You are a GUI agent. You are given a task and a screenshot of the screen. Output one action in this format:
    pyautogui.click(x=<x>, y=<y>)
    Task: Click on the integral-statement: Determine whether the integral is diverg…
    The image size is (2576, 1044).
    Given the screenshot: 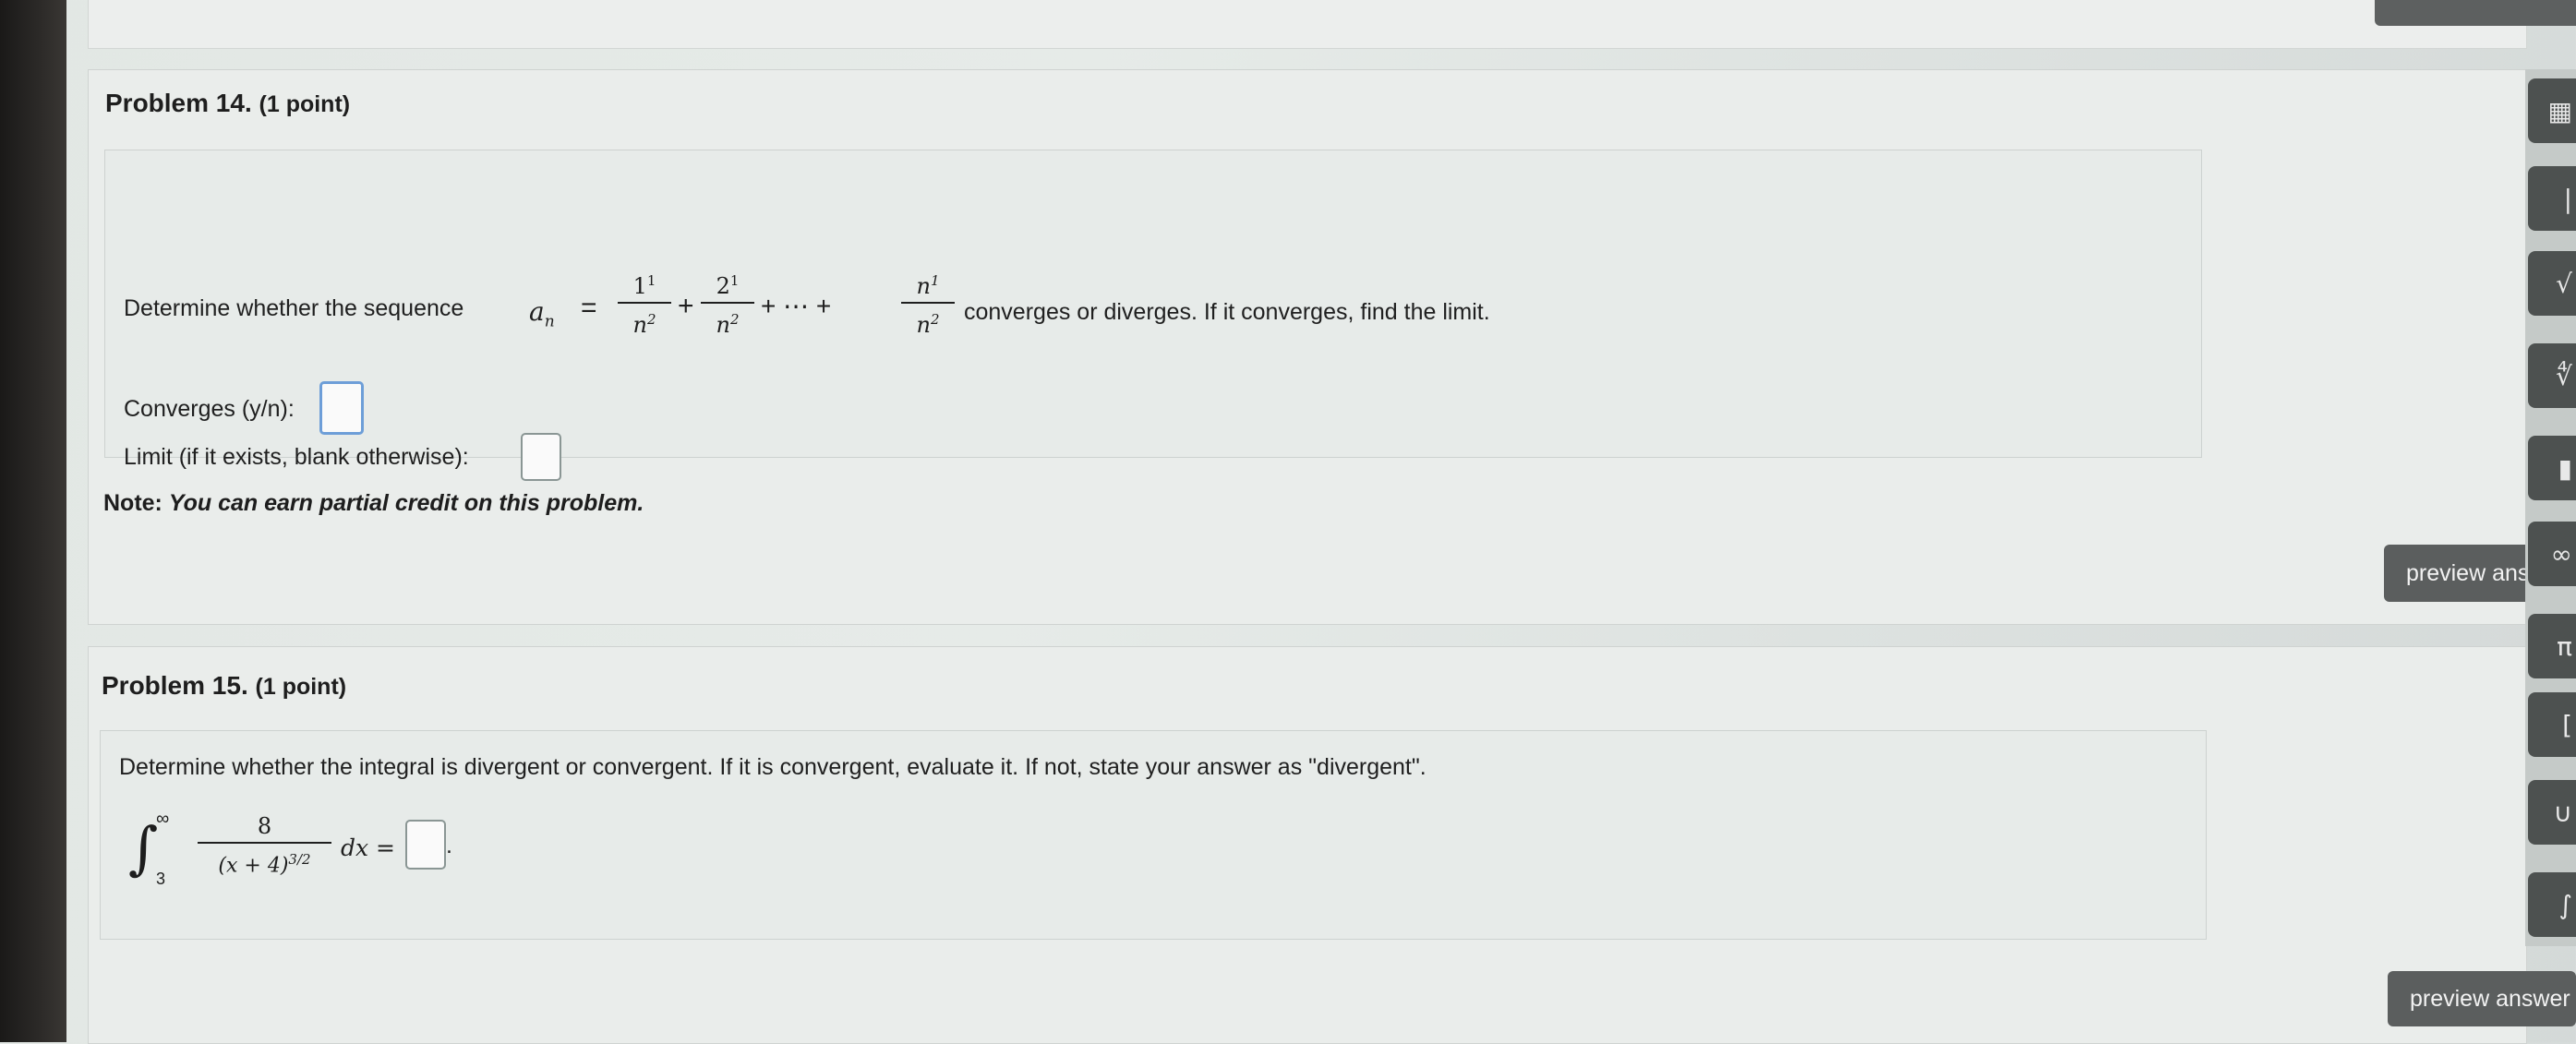 What is the action you would take?
    pyautogui.click(x=772, y=767)
    